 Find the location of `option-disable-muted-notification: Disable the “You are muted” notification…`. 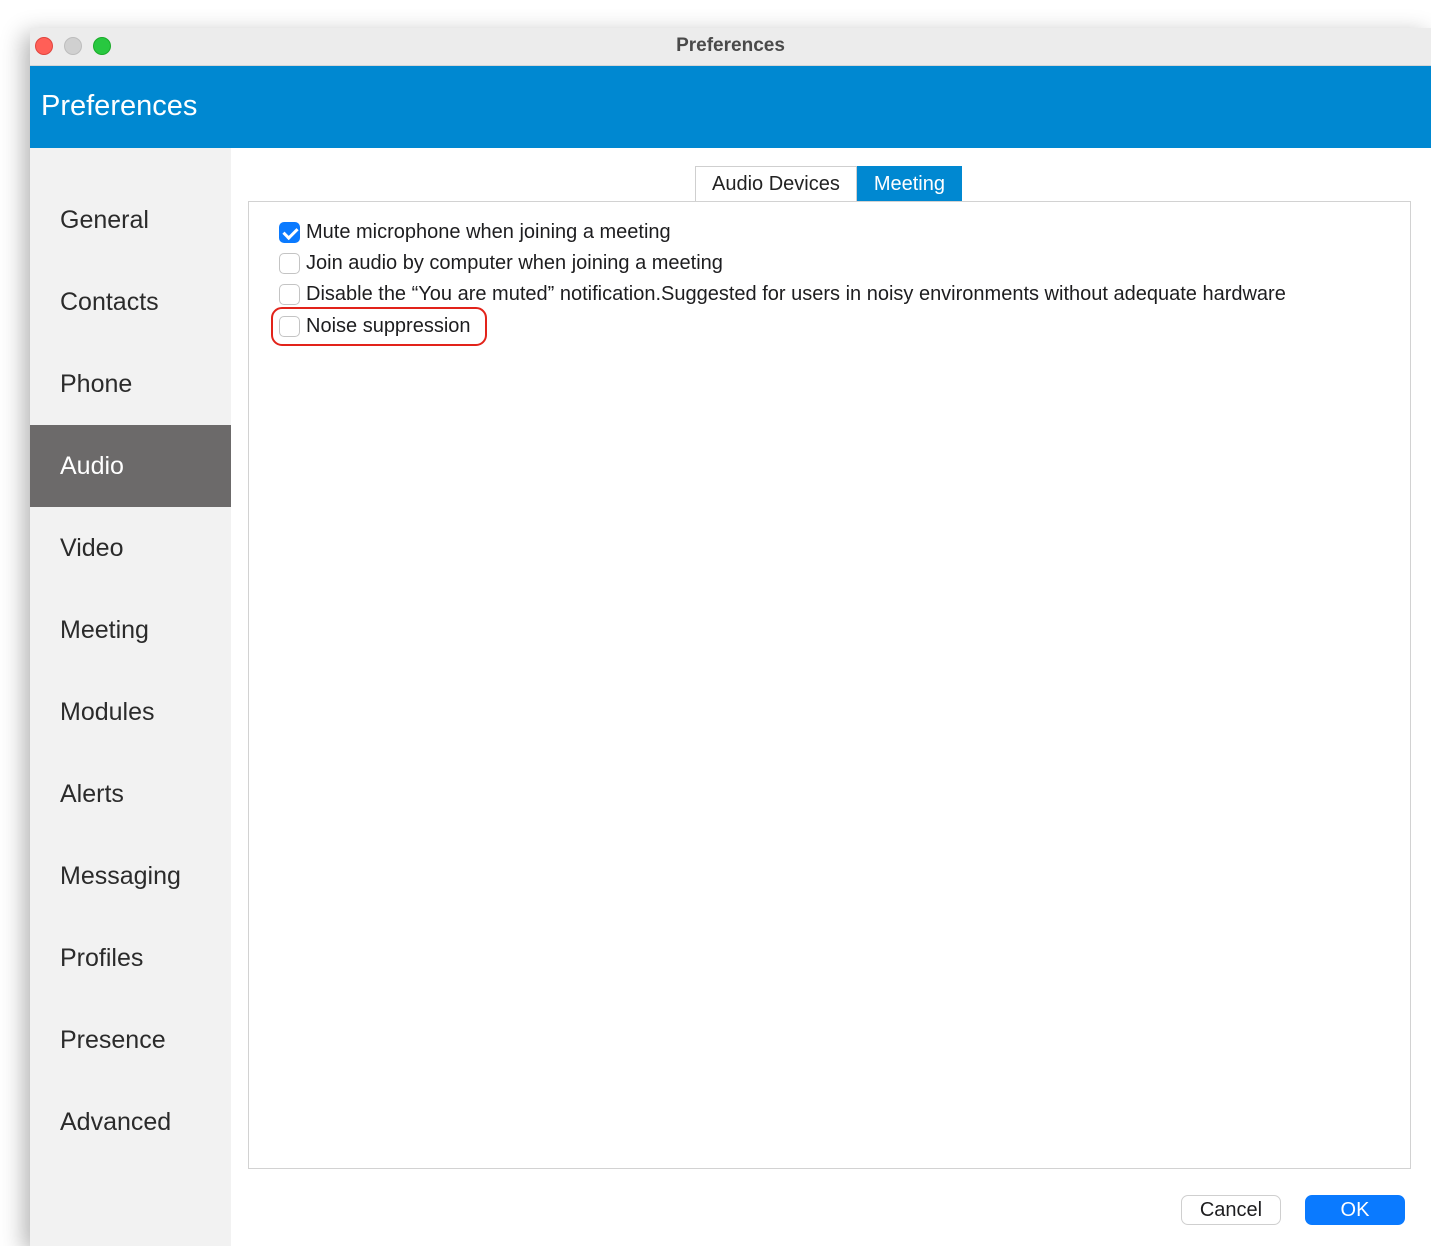

option-disable-muted-notification: Disable the “You are muted” notification… is located at coordinates (782, 294).